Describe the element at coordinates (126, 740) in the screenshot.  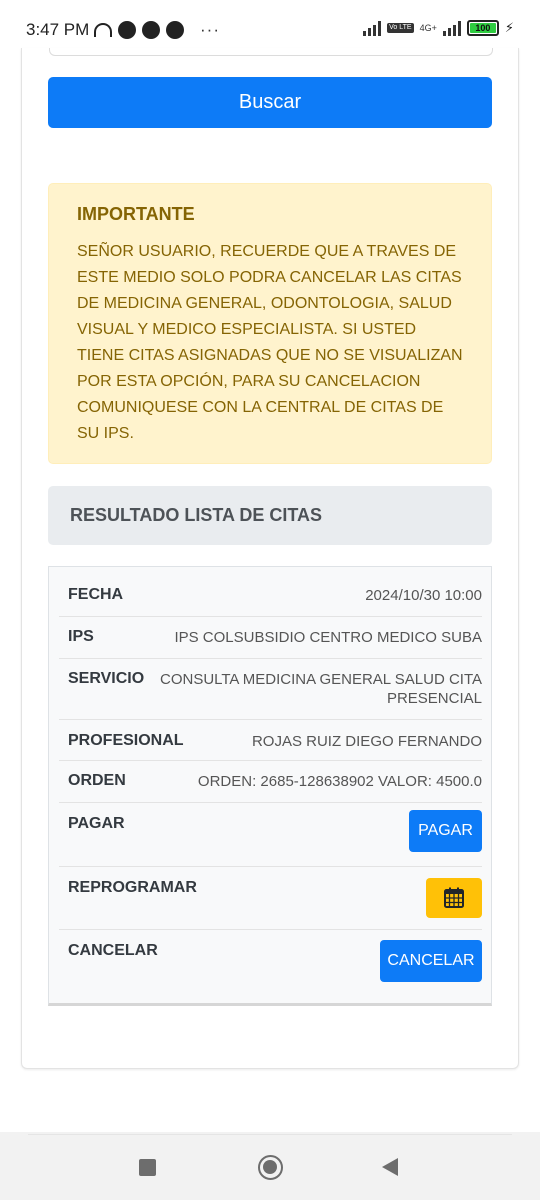
I see `profesional-label: PROFESIONAL` at that location.